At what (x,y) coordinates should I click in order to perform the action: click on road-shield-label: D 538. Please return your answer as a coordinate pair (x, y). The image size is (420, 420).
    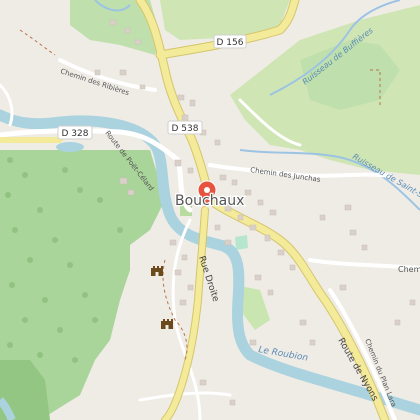
    Looking at the image, I should click on (185, 129).